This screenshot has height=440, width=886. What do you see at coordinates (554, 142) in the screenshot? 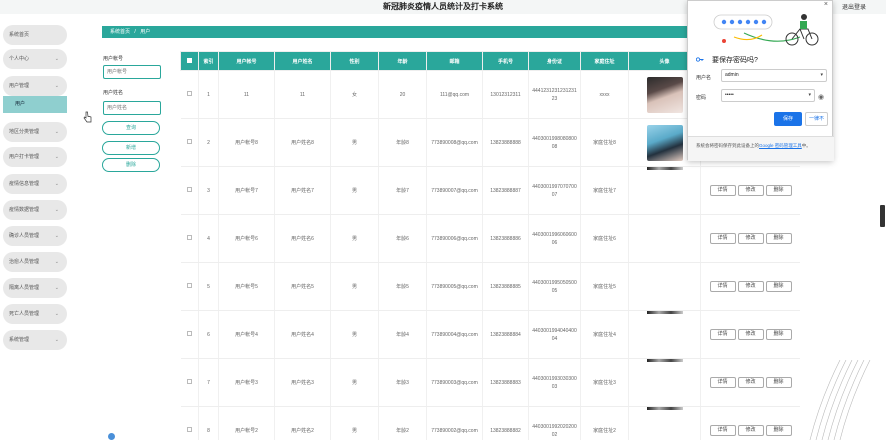
I see `idcard-cell: 440300199808080008` at bounding box center [554, 142].